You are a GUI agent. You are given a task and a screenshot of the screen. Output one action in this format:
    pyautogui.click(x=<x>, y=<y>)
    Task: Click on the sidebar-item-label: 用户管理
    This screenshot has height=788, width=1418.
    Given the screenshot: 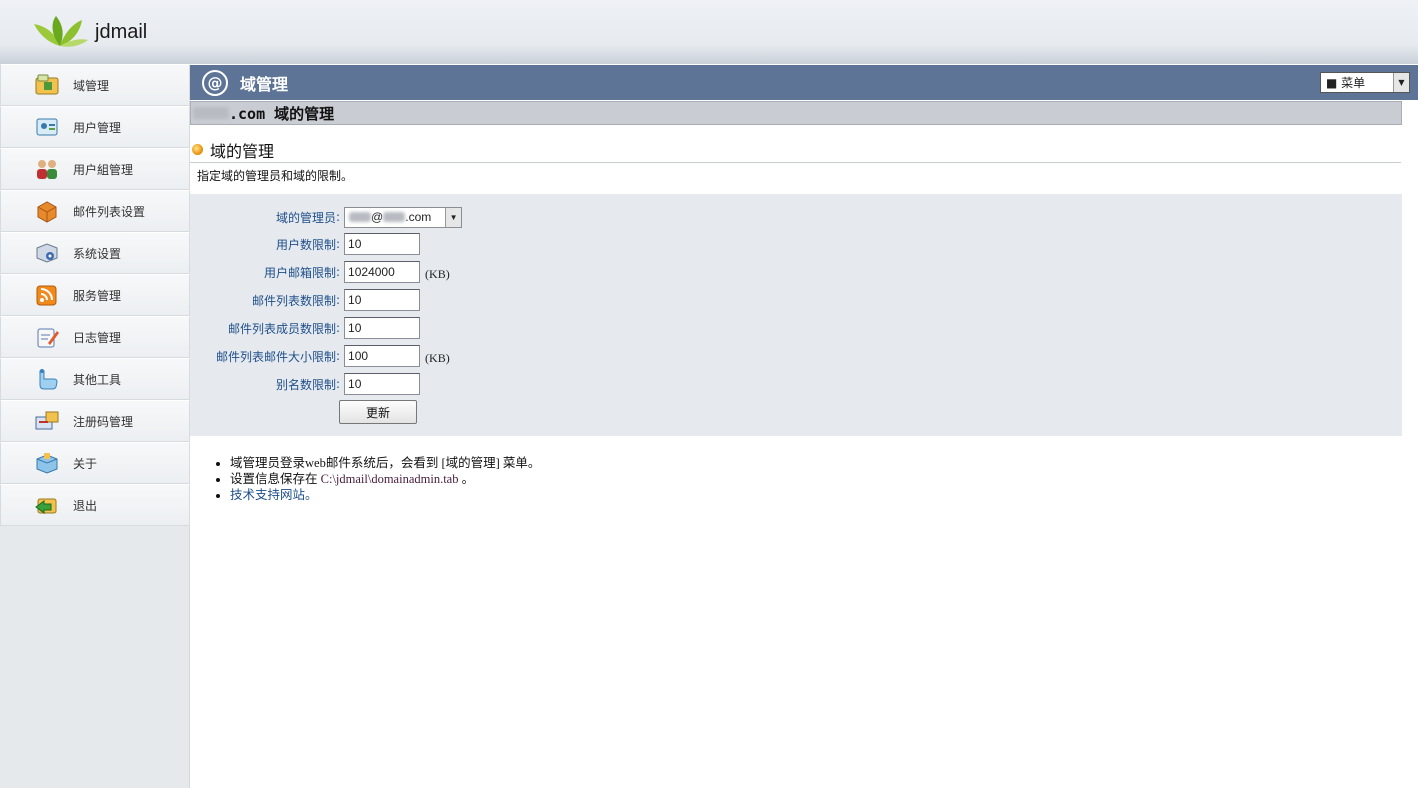 What is the action you would take?
    pyautogui.click(x=97, y=127)
    